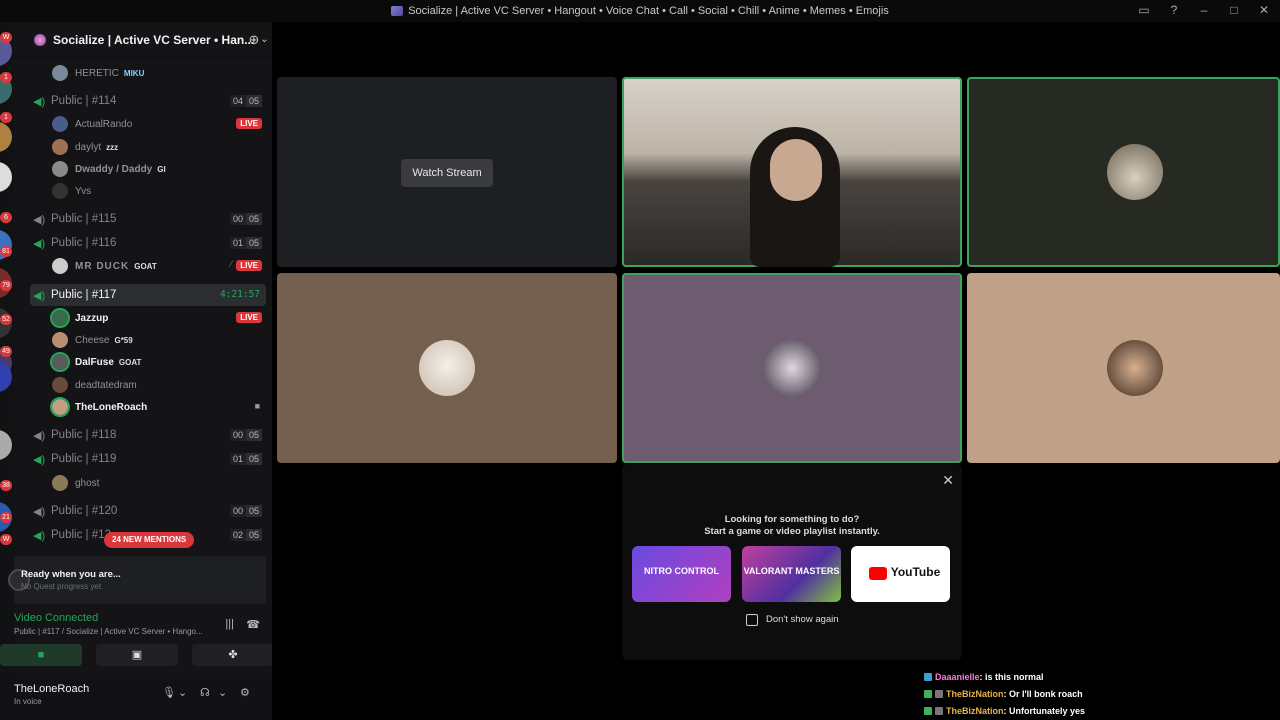  Describe the element at coordinates (6, 117) in the screenshot. I see `rail-badge: 1` at that location.